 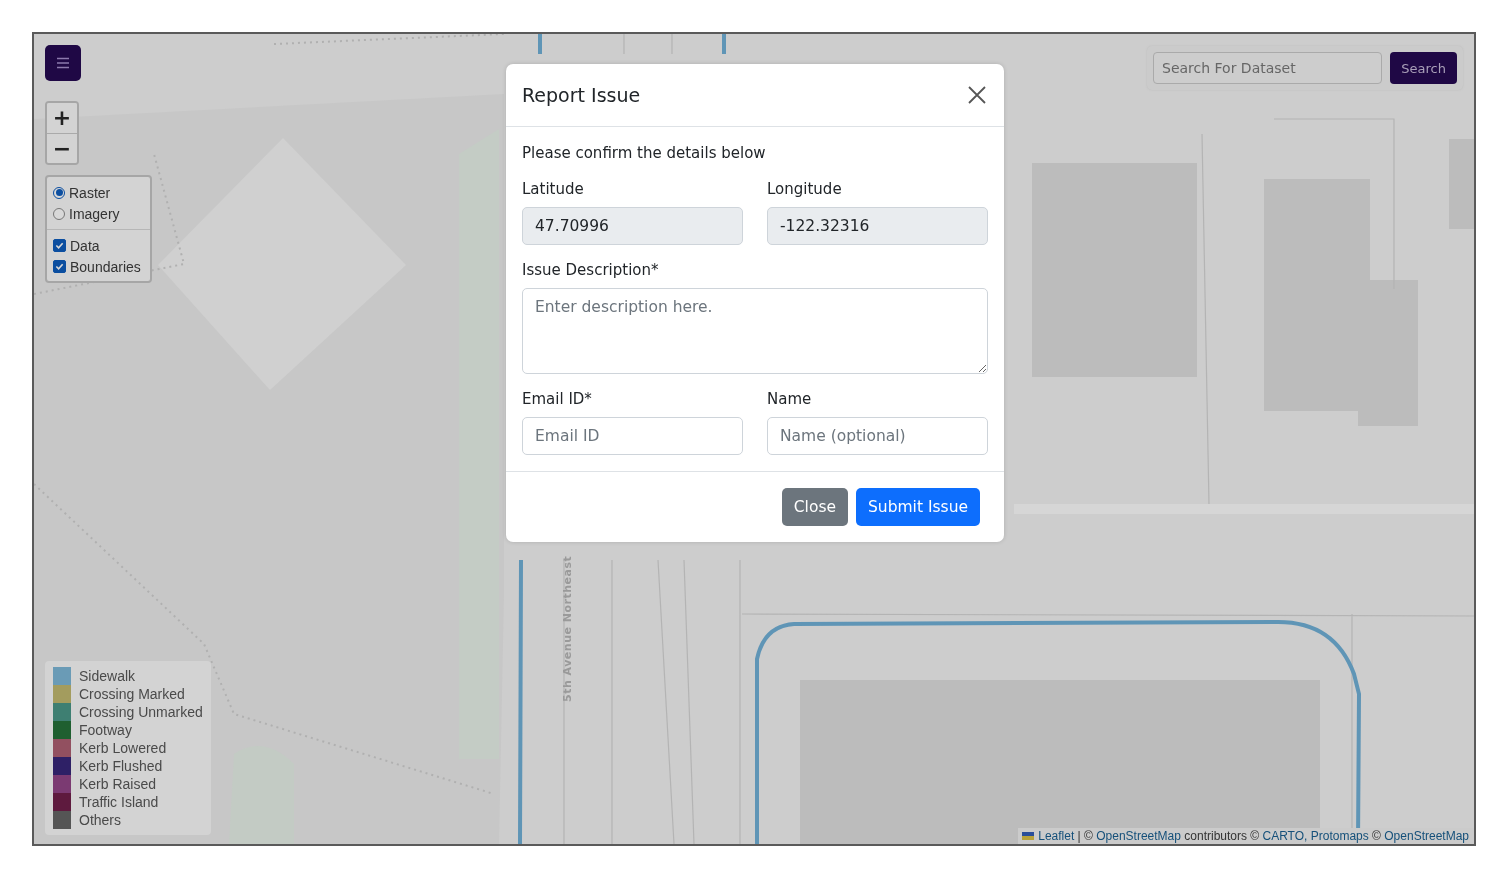 I want to click on field-label: Email ID*, so click(x=557, y=399).